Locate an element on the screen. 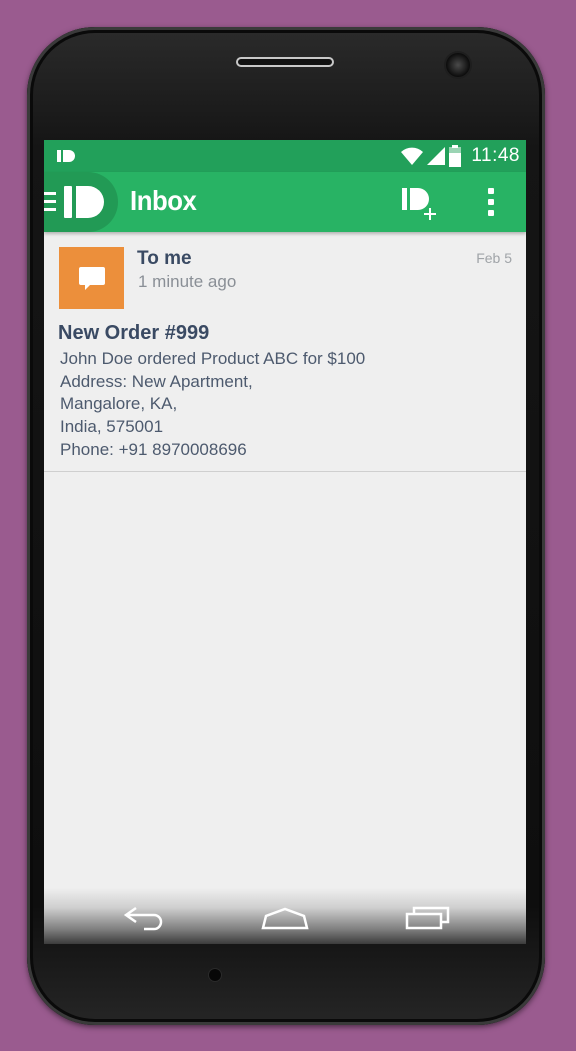 Image resolution: width=576 pixels, height=1051 pixels. pushbullet-logo-icon is located at coordinates (84, 202).